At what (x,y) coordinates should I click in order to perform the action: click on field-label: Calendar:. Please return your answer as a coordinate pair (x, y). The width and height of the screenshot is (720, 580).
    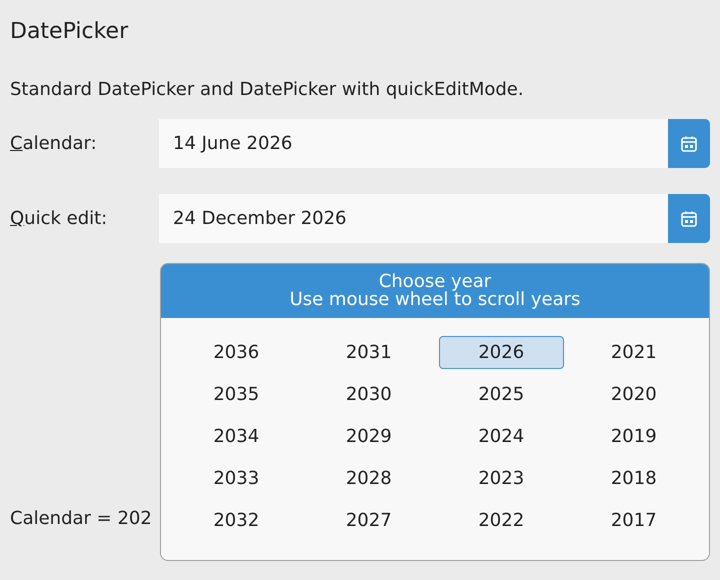
    Looking at the image, I should click on (54, 144).